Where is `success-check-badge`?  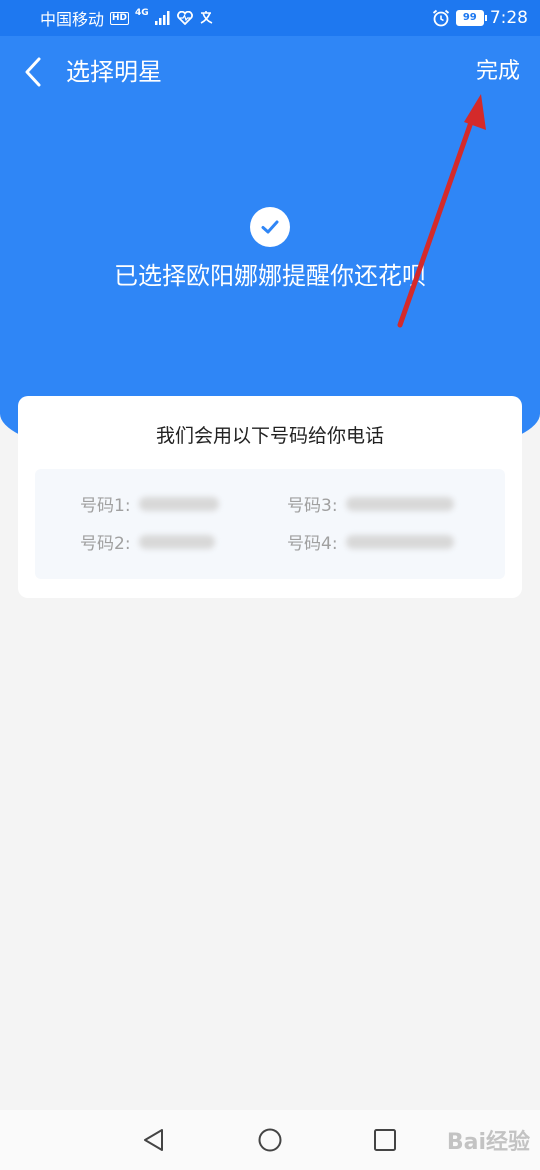
success-check-badge is located at coordinates (270, 227).